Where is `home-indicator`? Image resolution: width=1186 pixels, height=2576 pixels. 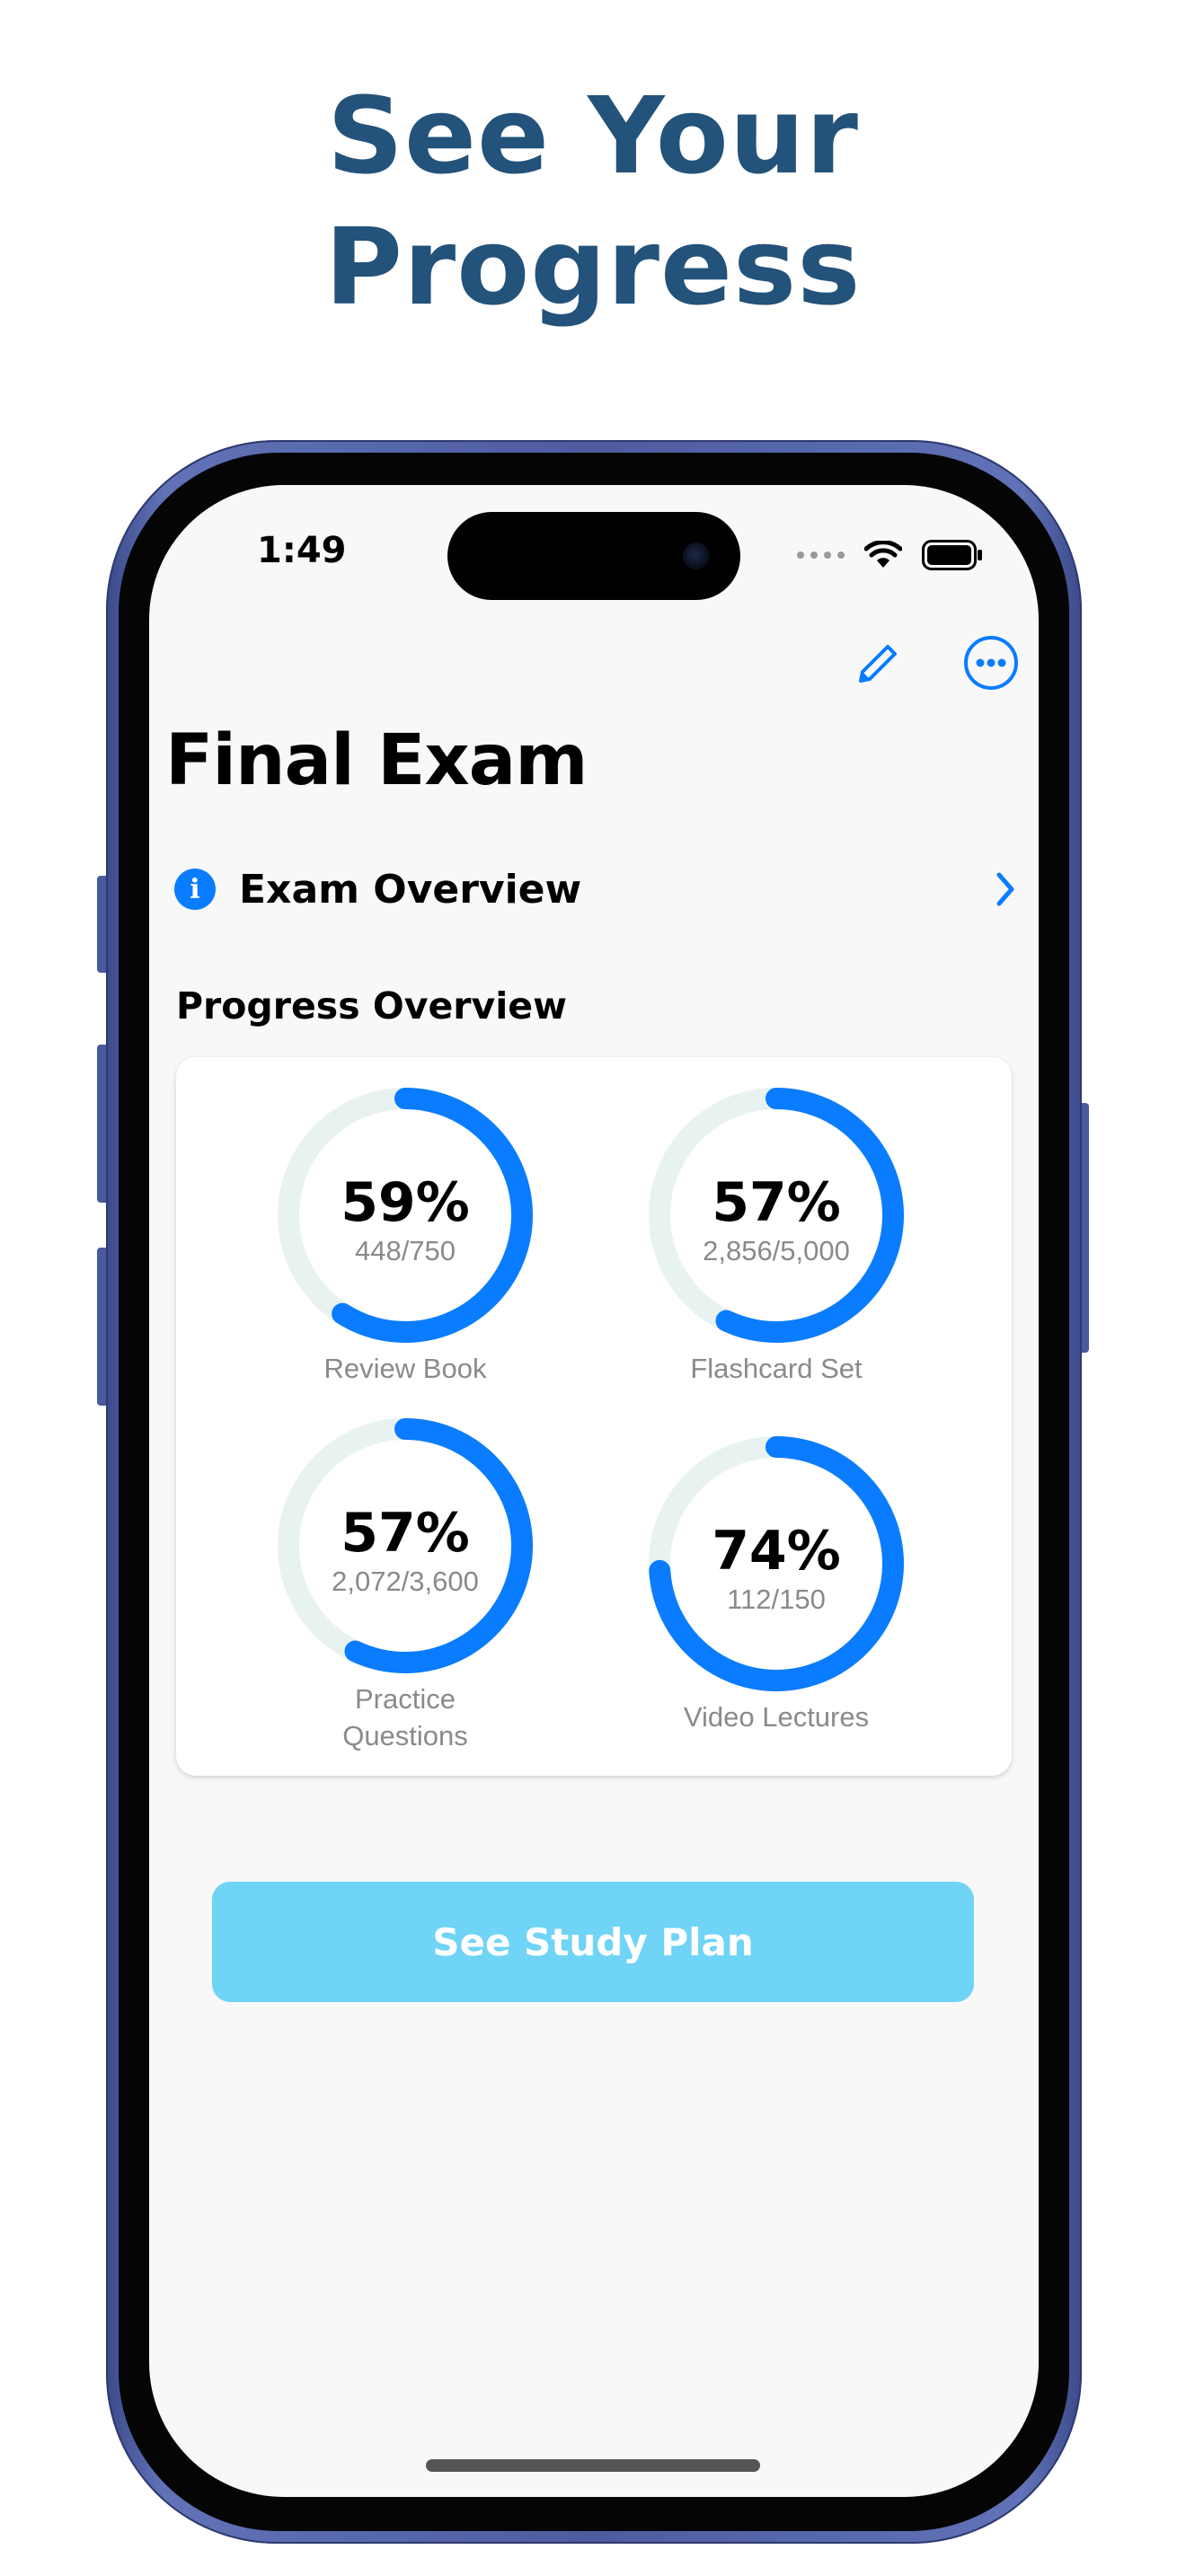 home-indicator is located at coordinates (593, 2465).